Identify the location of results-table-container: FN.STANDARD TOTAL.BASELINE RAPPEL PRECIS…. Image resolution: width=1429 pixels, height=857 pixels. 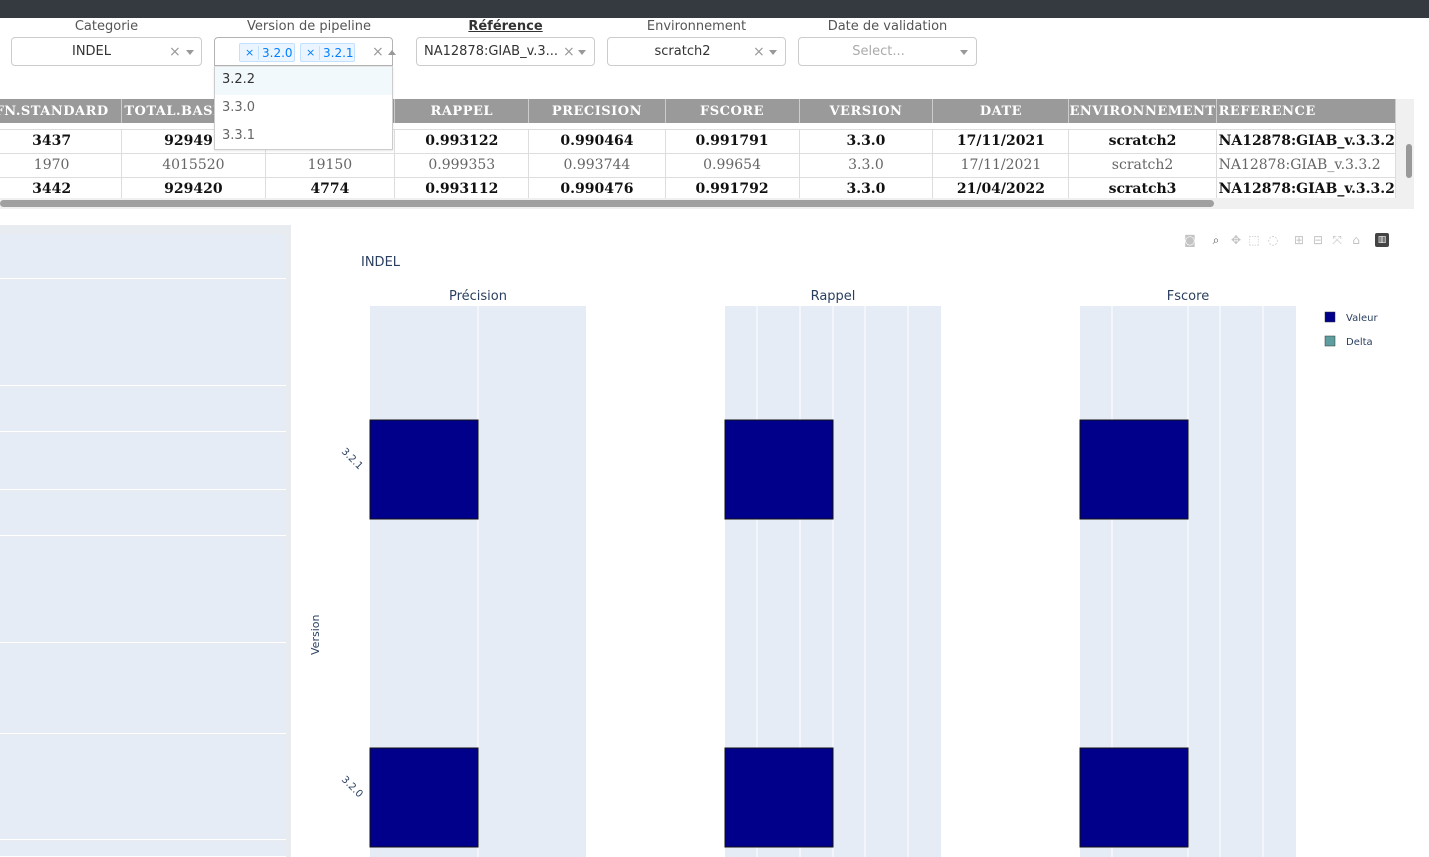
(707, 154).